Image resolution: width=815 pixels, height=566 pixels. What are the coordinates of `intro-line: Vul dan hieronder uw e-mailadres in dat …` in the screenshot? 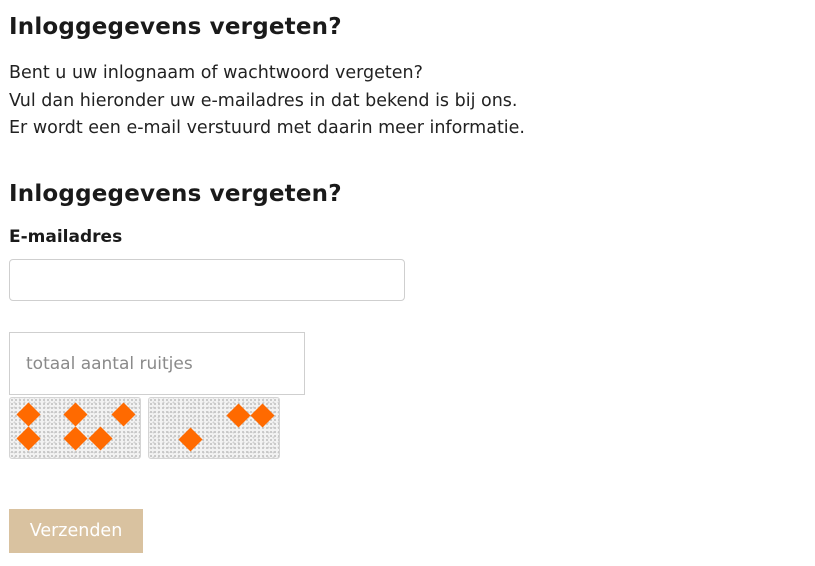 It's located at (263, 100).